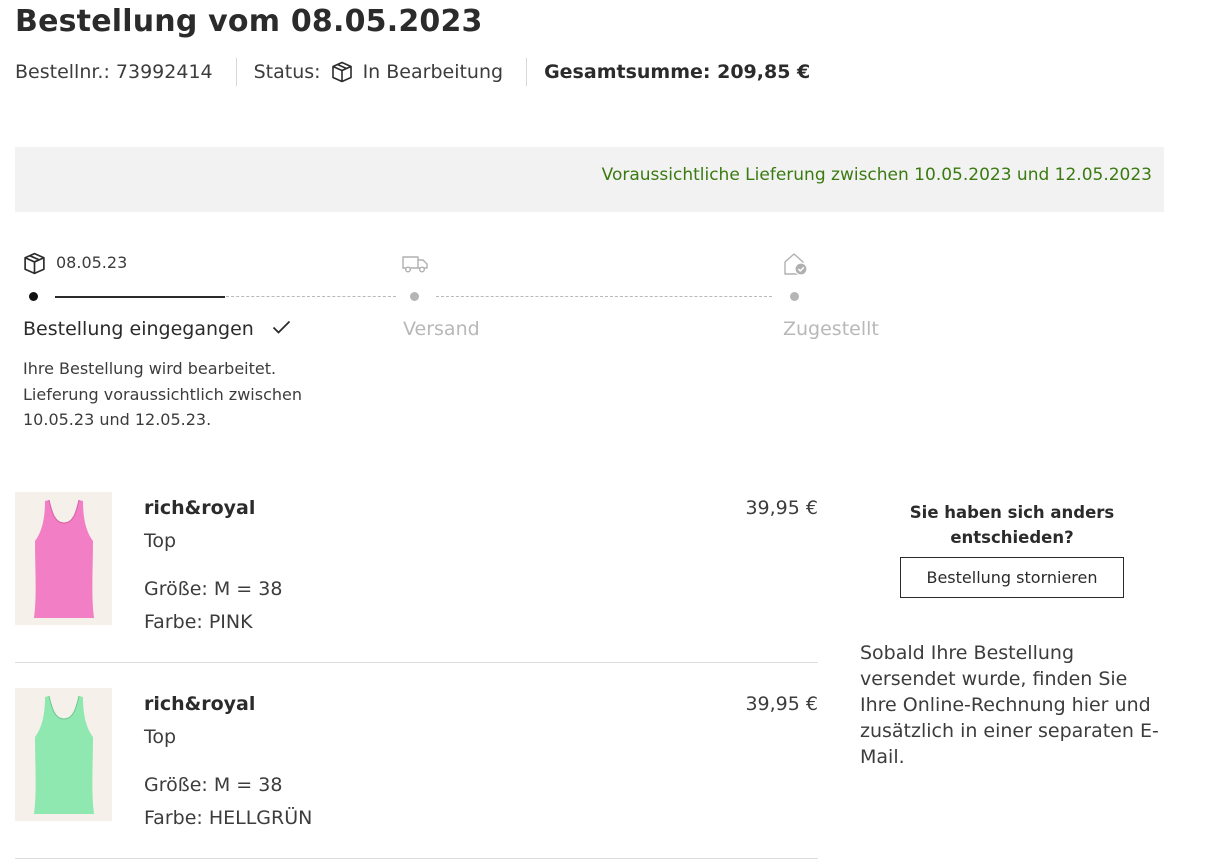  I want to click on status-label: Status:, so click(287, 72).